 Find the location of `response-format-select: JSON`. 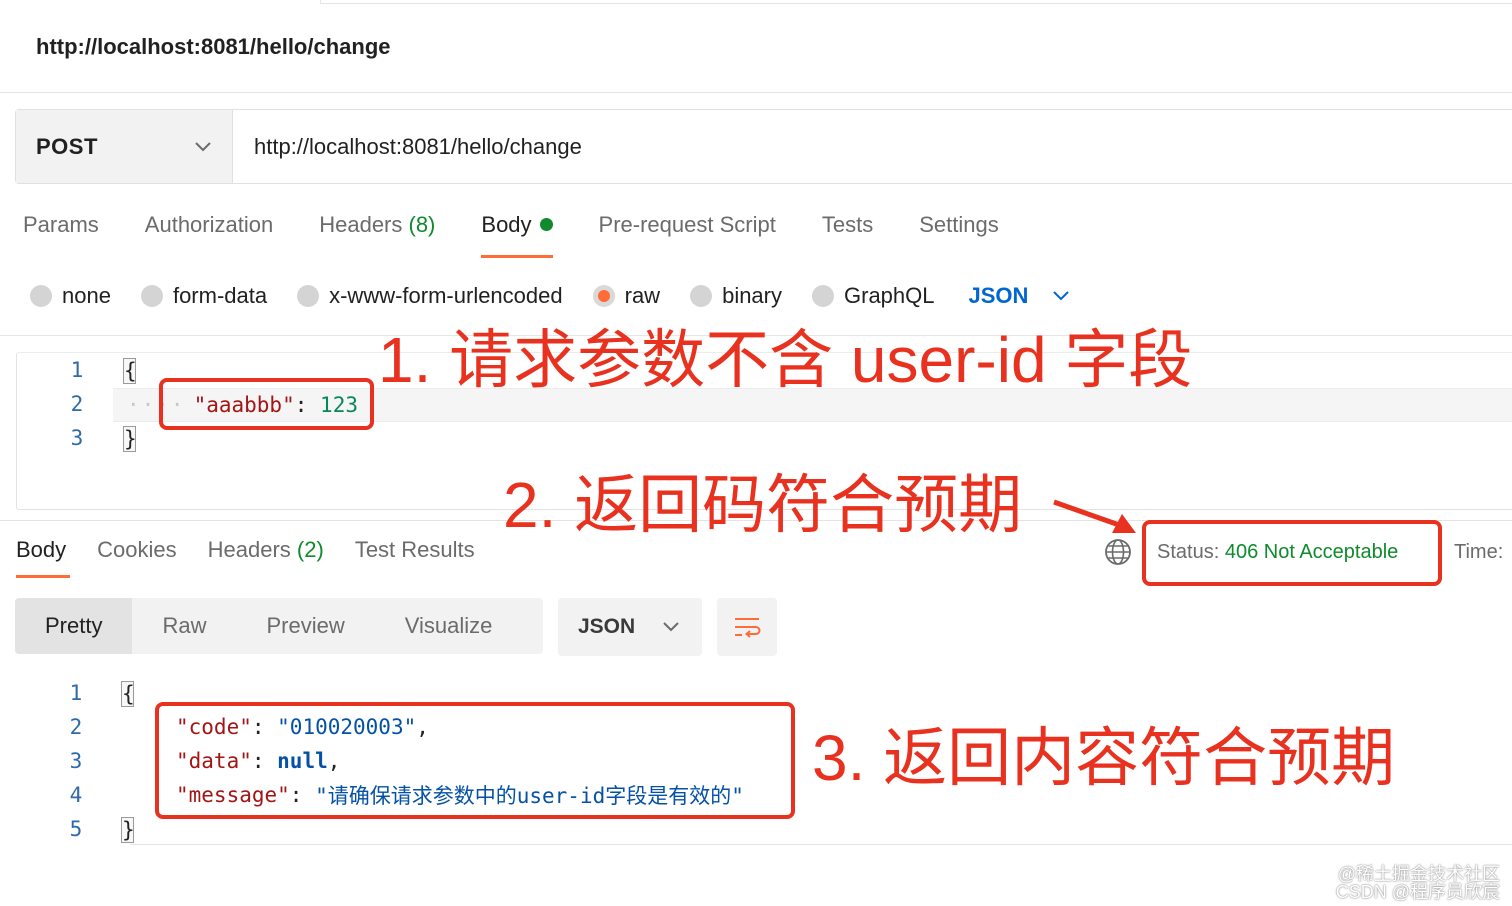

response-format-select: JSON is located at coordinates (630, 627).